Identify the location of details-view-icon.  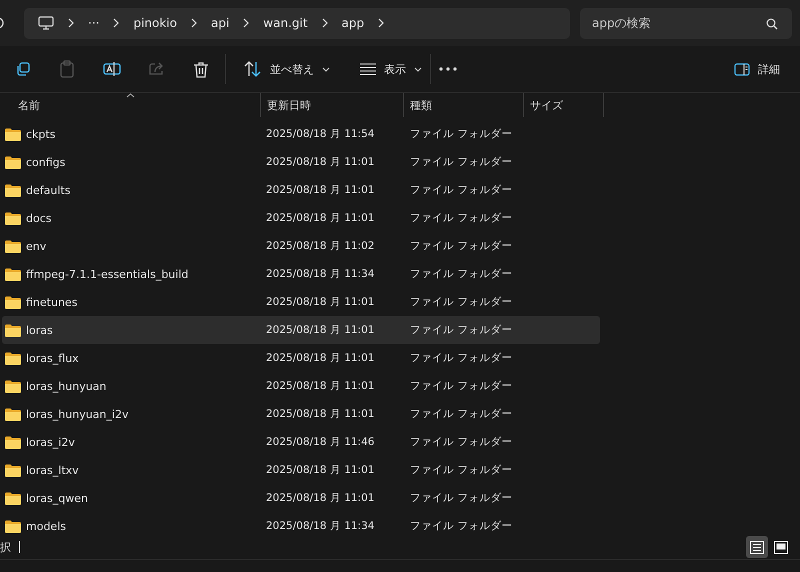
(757, 547).